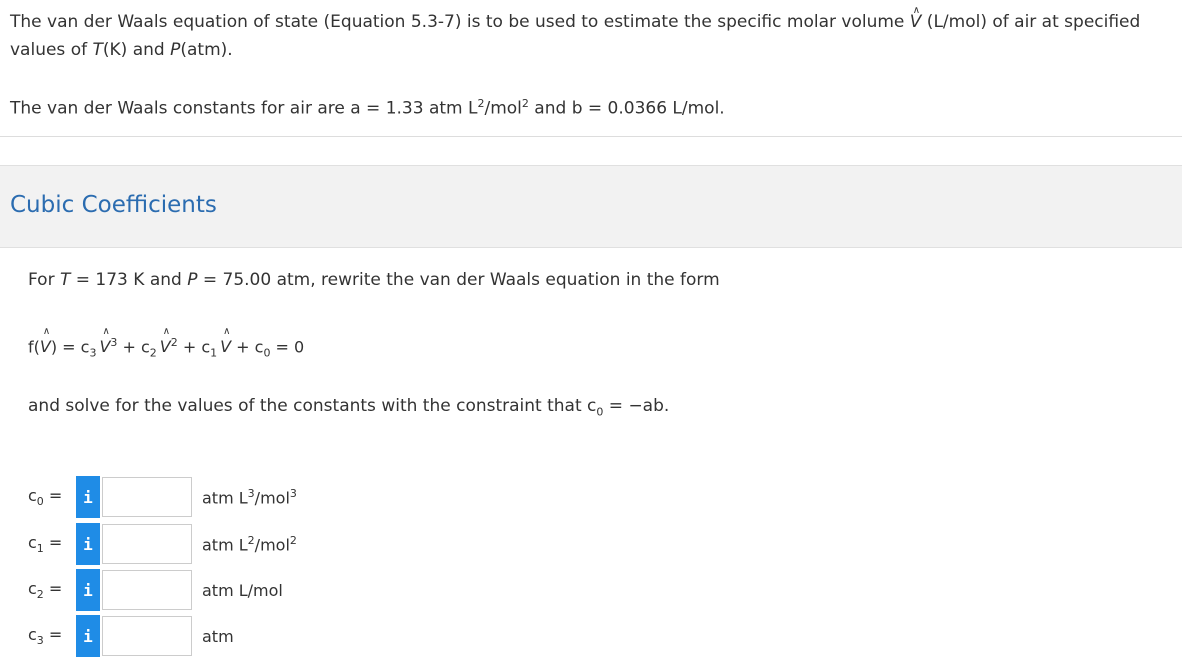 This screenshot has height=671, width=1182. I want to click on cubic-equation: f(V) = c3V3 + c2V2 + c1V + c0 = 0, so click(166, 342).